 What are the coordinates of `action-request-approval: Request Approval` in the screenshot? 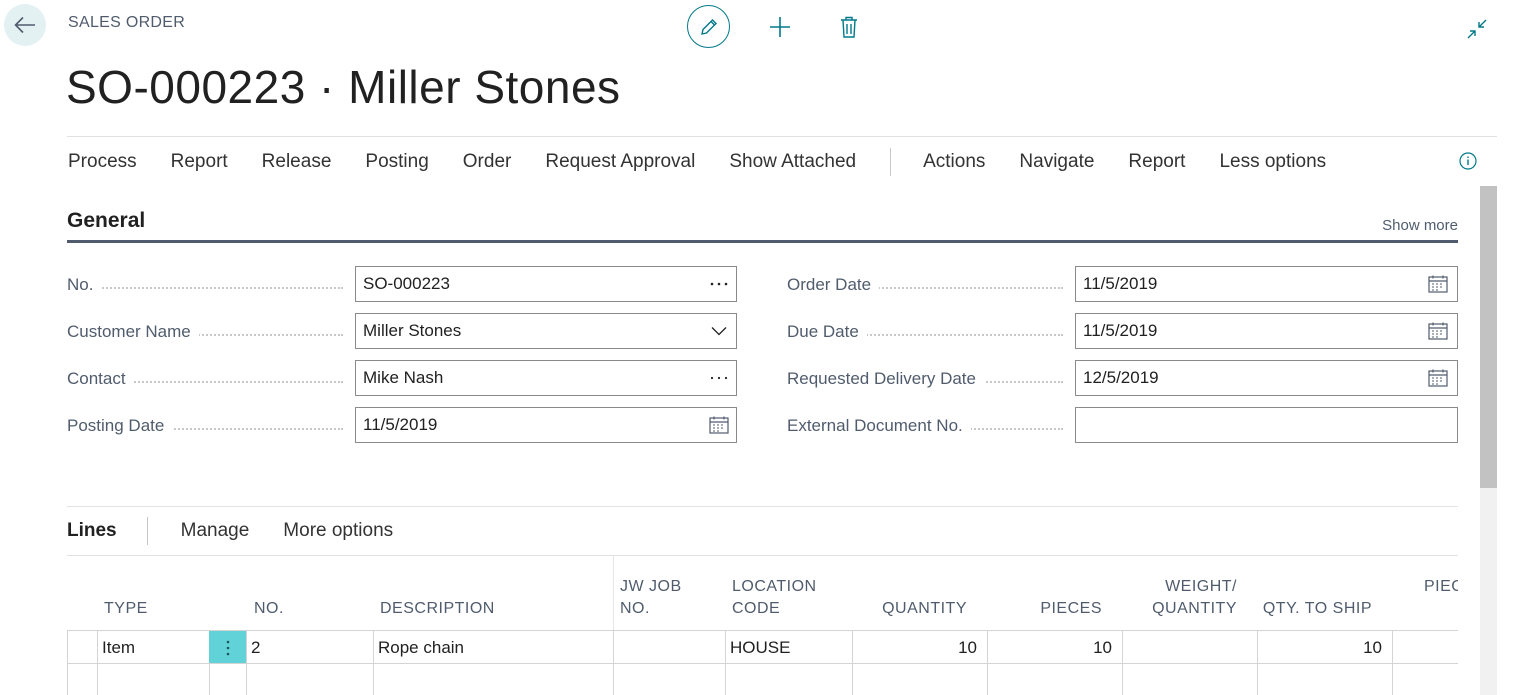 It's located at (620, 162).